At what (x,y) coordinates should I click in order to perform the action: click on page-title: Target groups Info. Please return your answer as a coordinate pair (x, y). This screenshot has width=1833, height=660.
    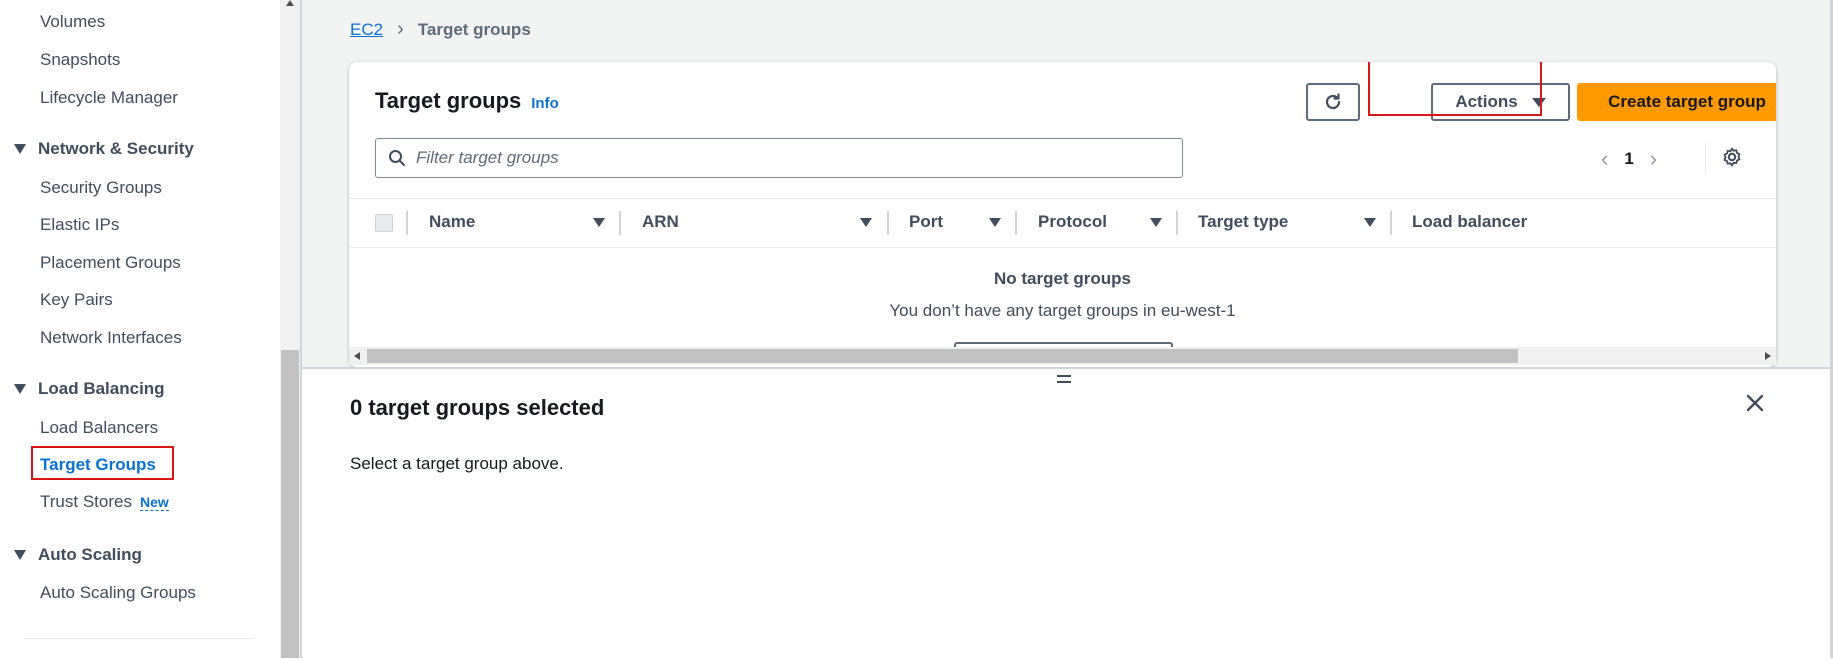
    Looking at the image, I should click on (467, 101).